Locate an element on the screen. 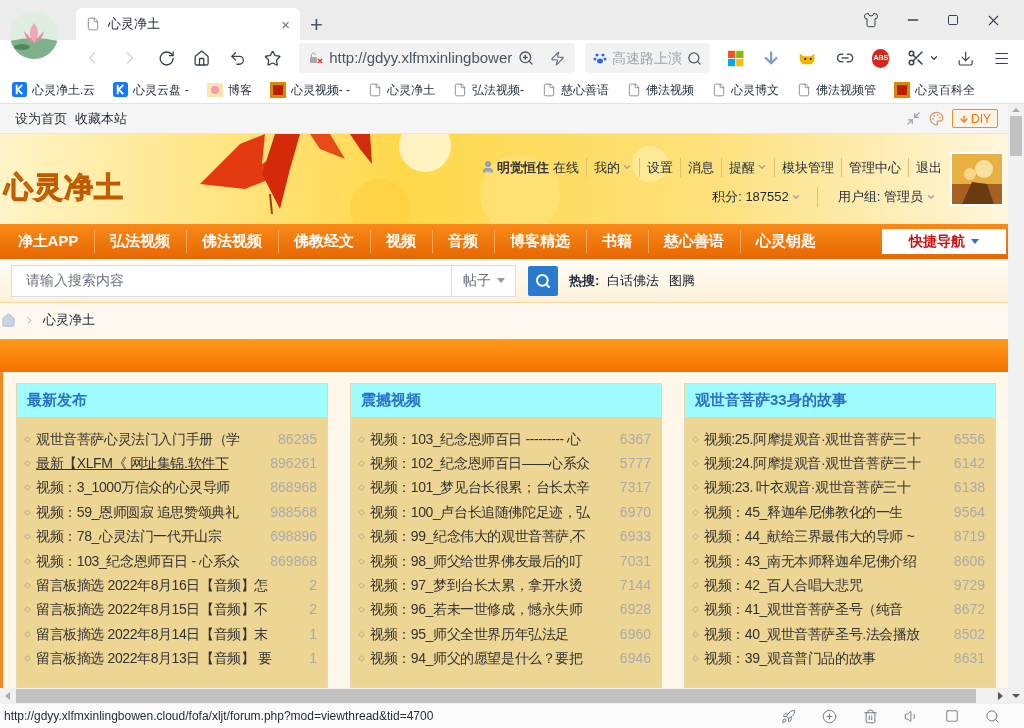 This screenshot has width=1024, height=728. view-count: 7031 is located at coordinates (635, 561).